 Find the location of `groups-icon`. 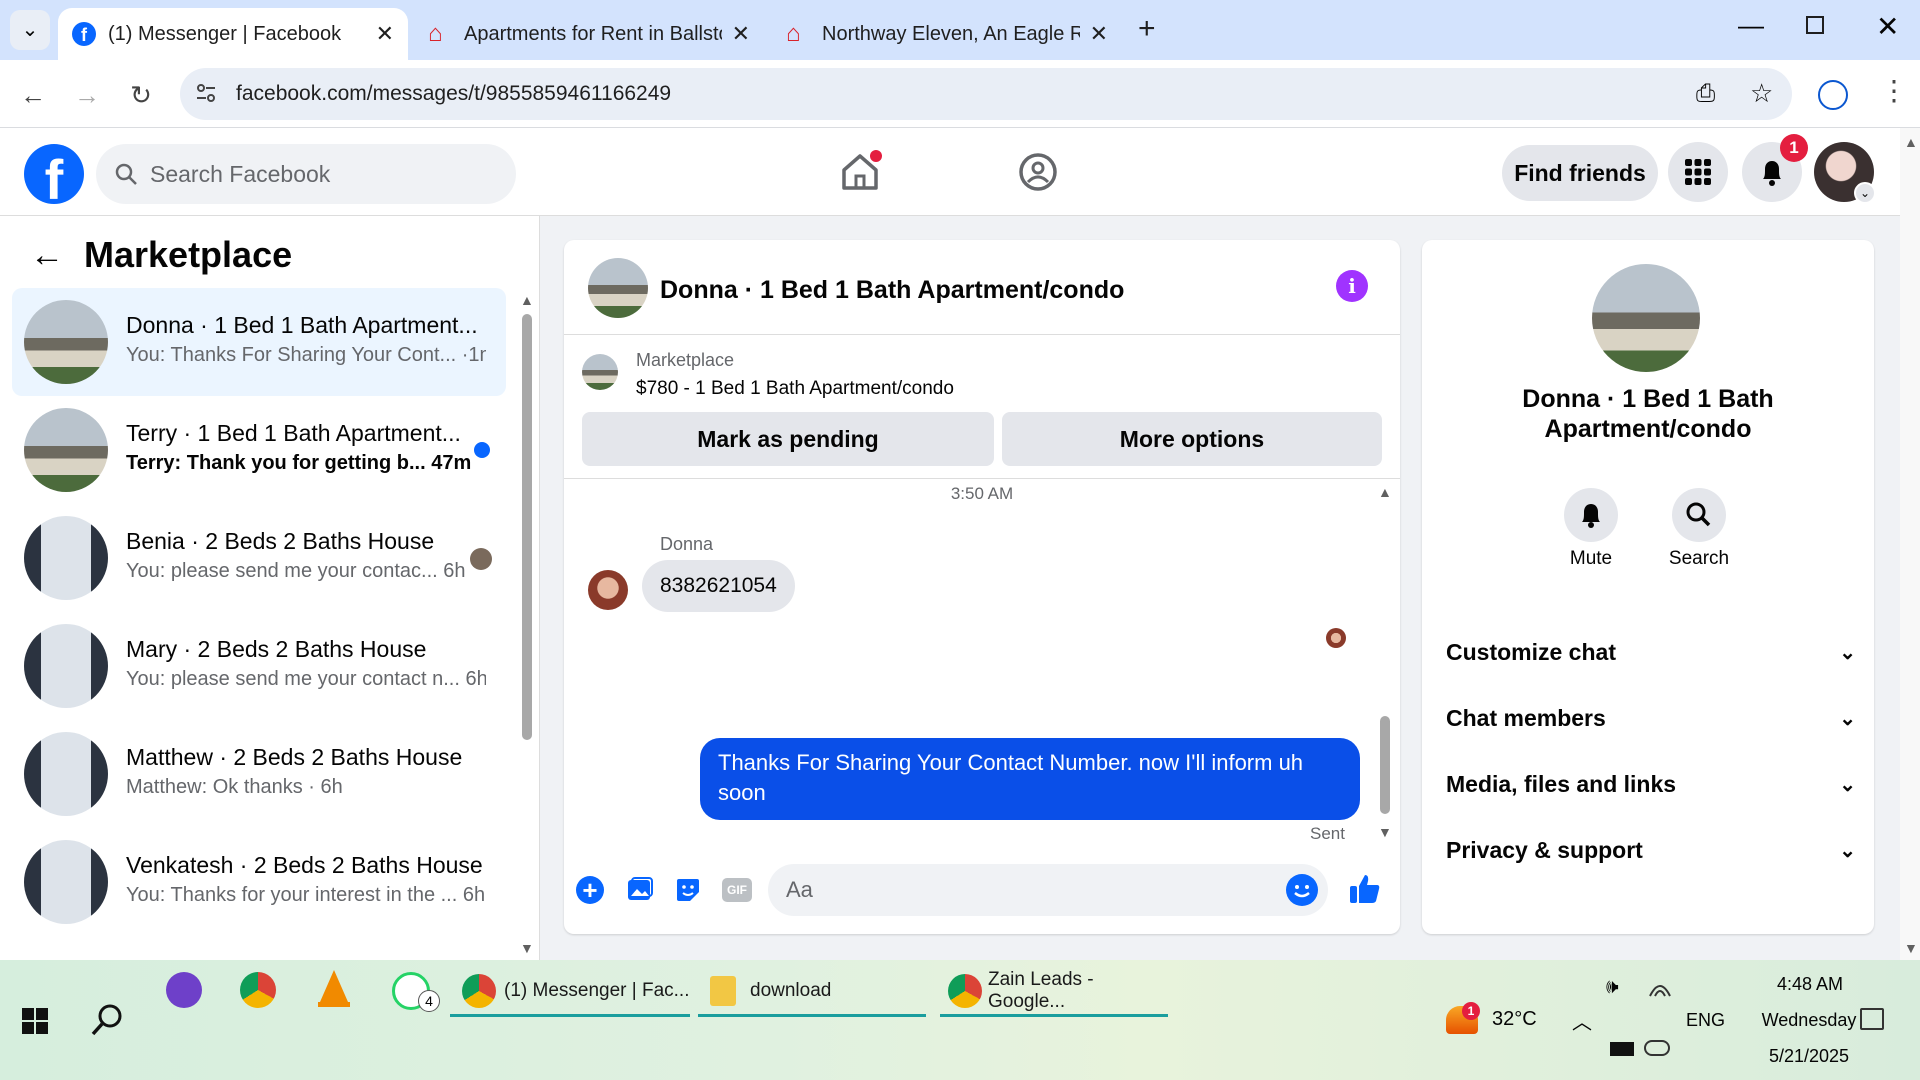

groups-icon is located at coordinates (1038, 172).